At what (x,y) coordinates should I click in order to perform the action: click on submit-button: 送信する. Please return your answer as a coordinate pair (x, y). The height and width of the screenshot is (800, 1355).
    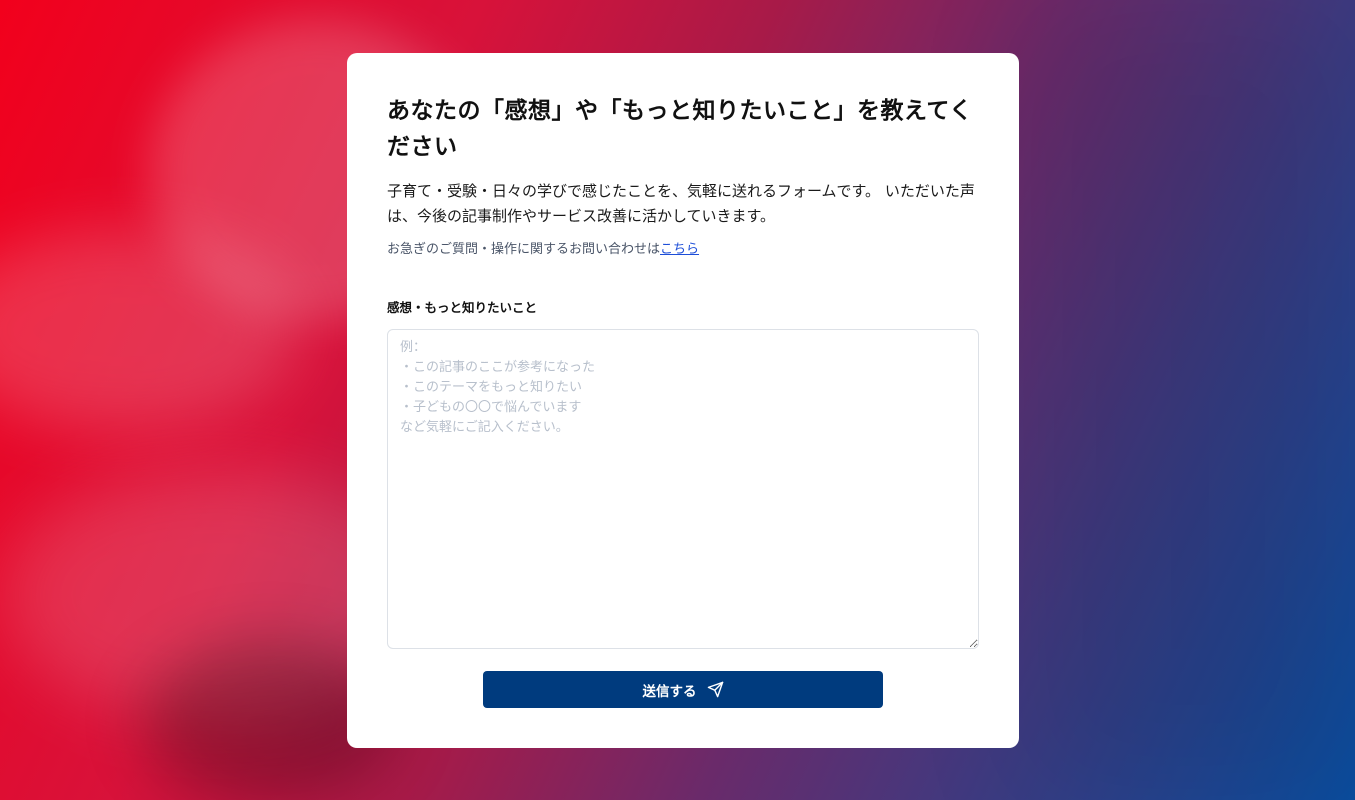
    Looking at the image, I should click on (683, 689).